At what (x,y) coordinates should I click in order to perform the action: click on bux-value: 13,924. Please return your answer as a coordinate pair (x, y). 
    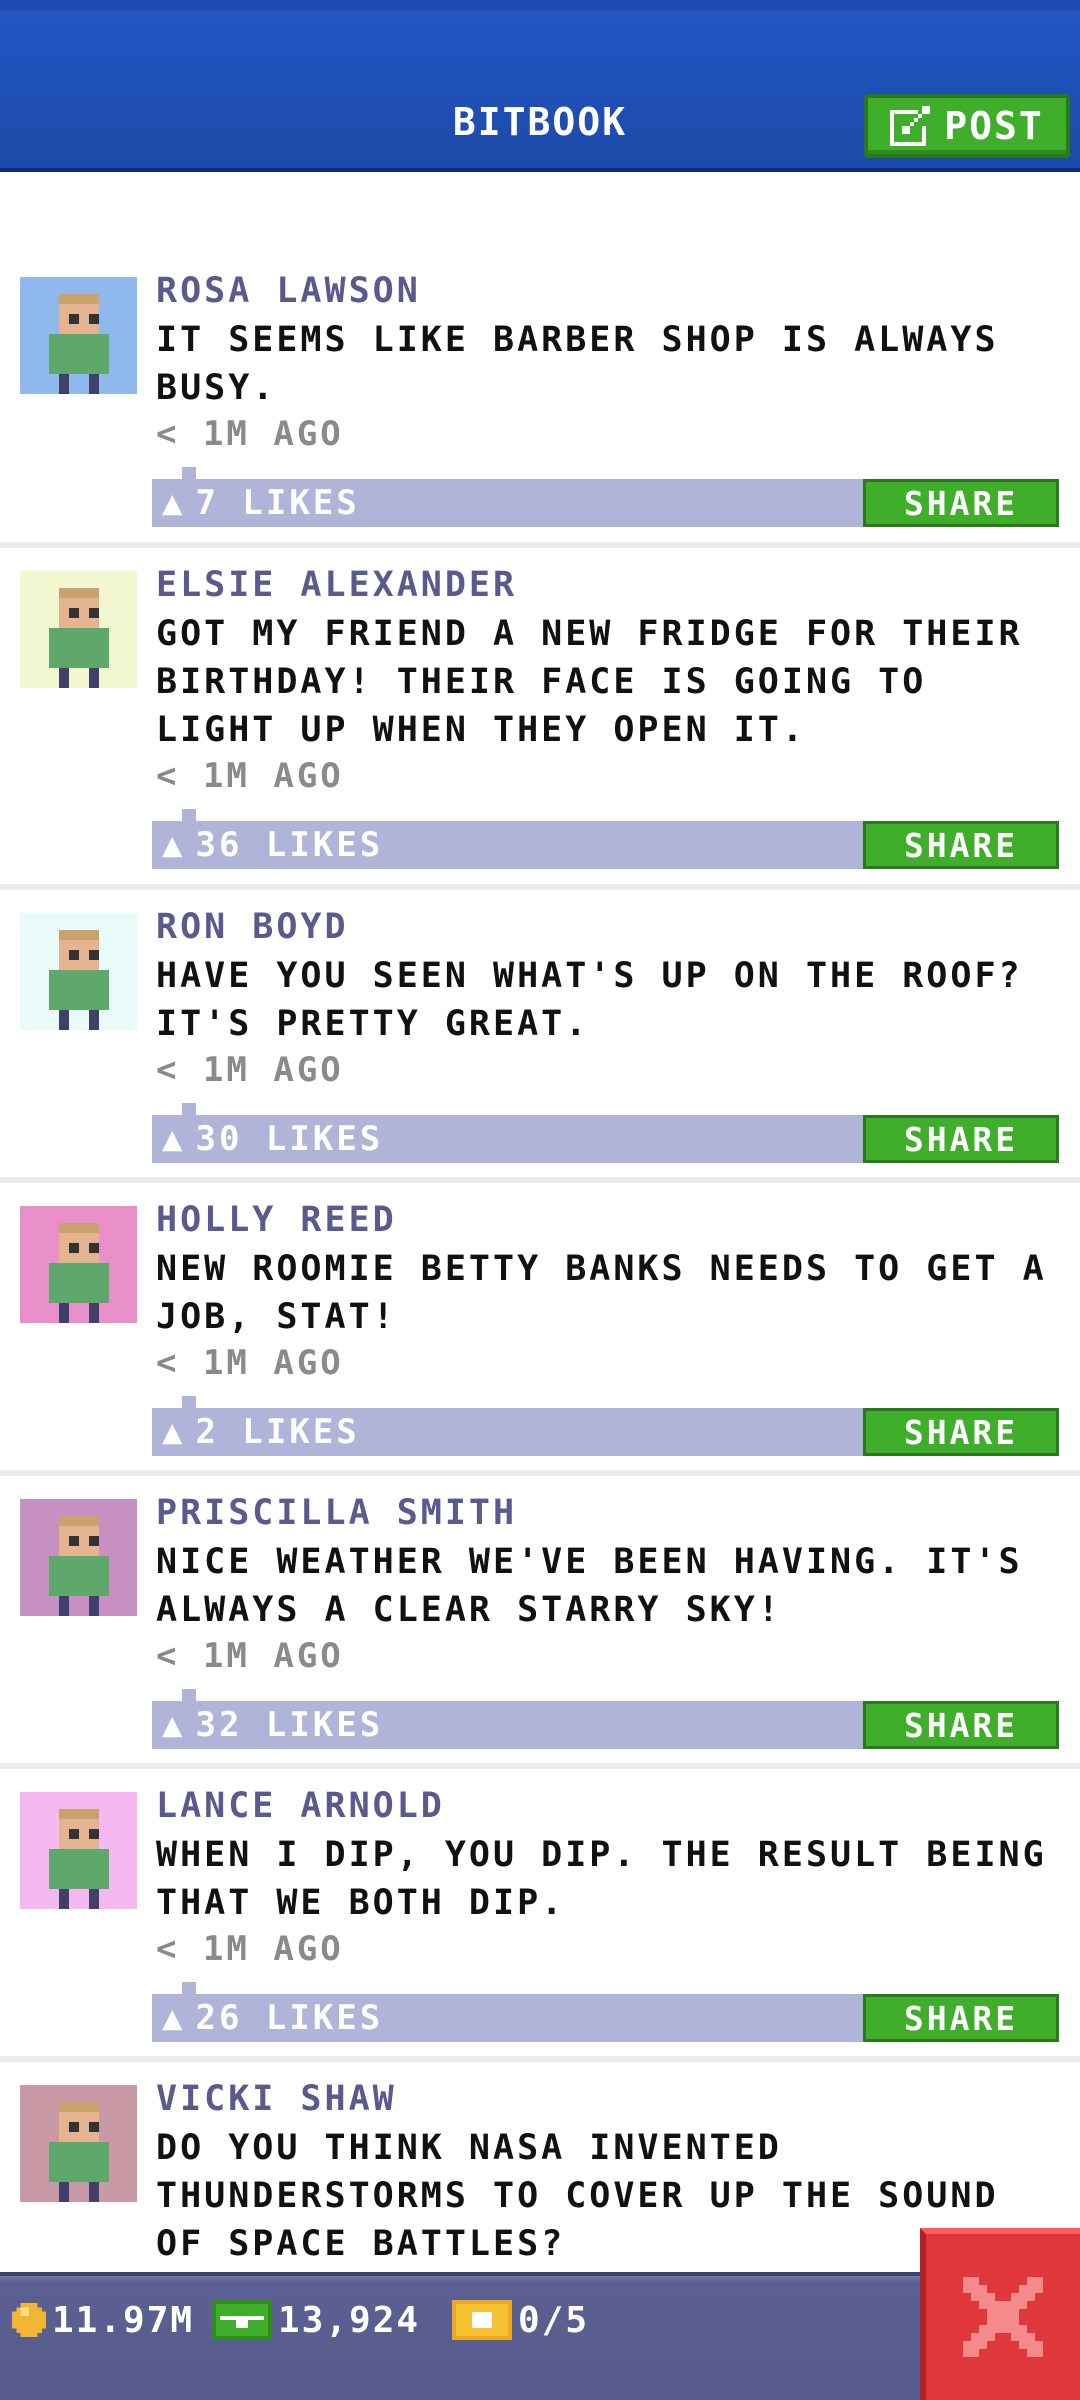
    Looking at the image, I should click on (349, 2320).